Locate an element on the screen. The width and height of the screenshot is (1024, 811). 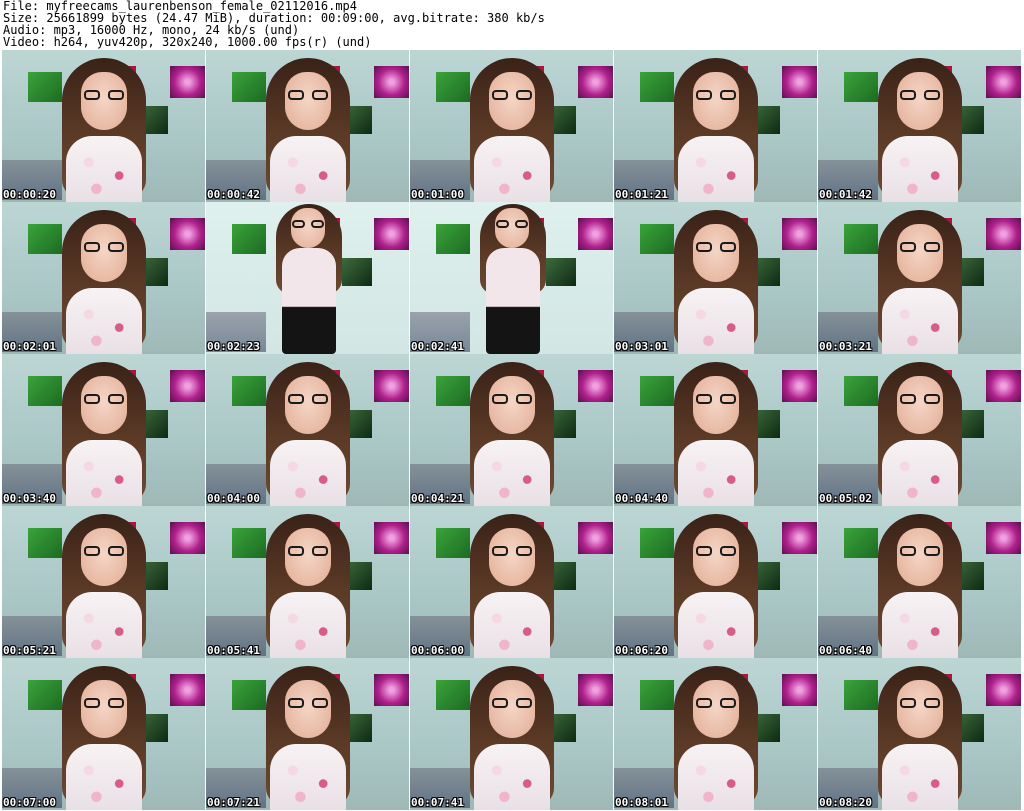
video-thumbnail: 00:06:00 is located at coordinates (511, 582).